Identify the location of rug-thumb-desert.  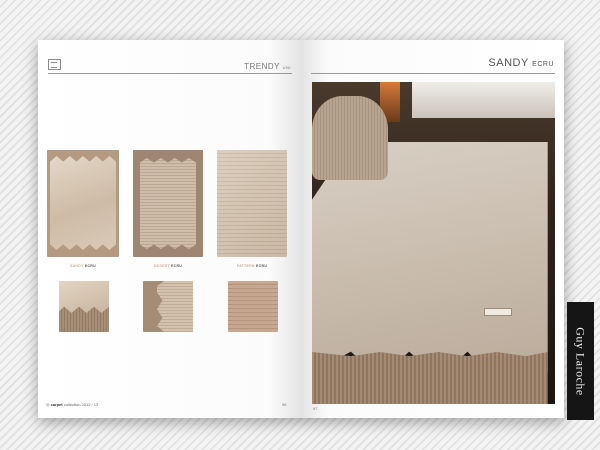
(168, 203).